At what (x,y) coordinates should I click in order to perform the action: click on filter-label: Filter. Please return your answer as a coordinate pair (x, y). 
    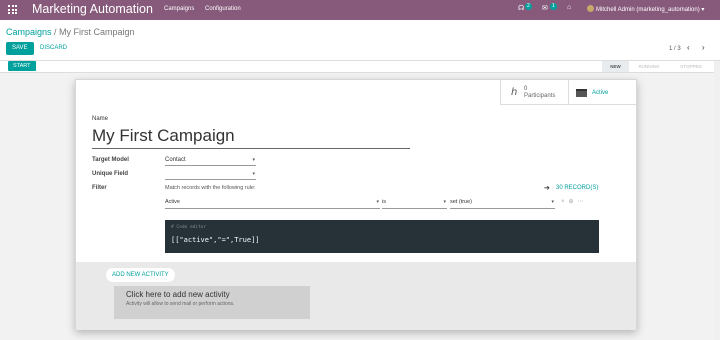
    Looking at the image, I should click on (99, 188).